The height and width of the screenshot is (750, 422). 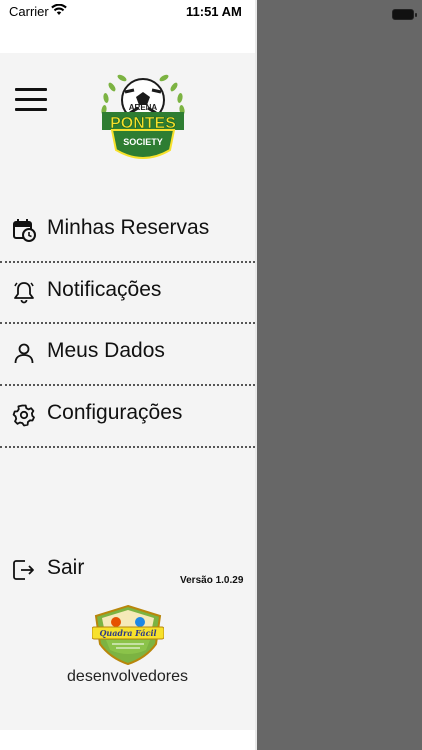 I want to click on quadra-facil-logo: Quadra Fácil, so click(x=128, y=635).